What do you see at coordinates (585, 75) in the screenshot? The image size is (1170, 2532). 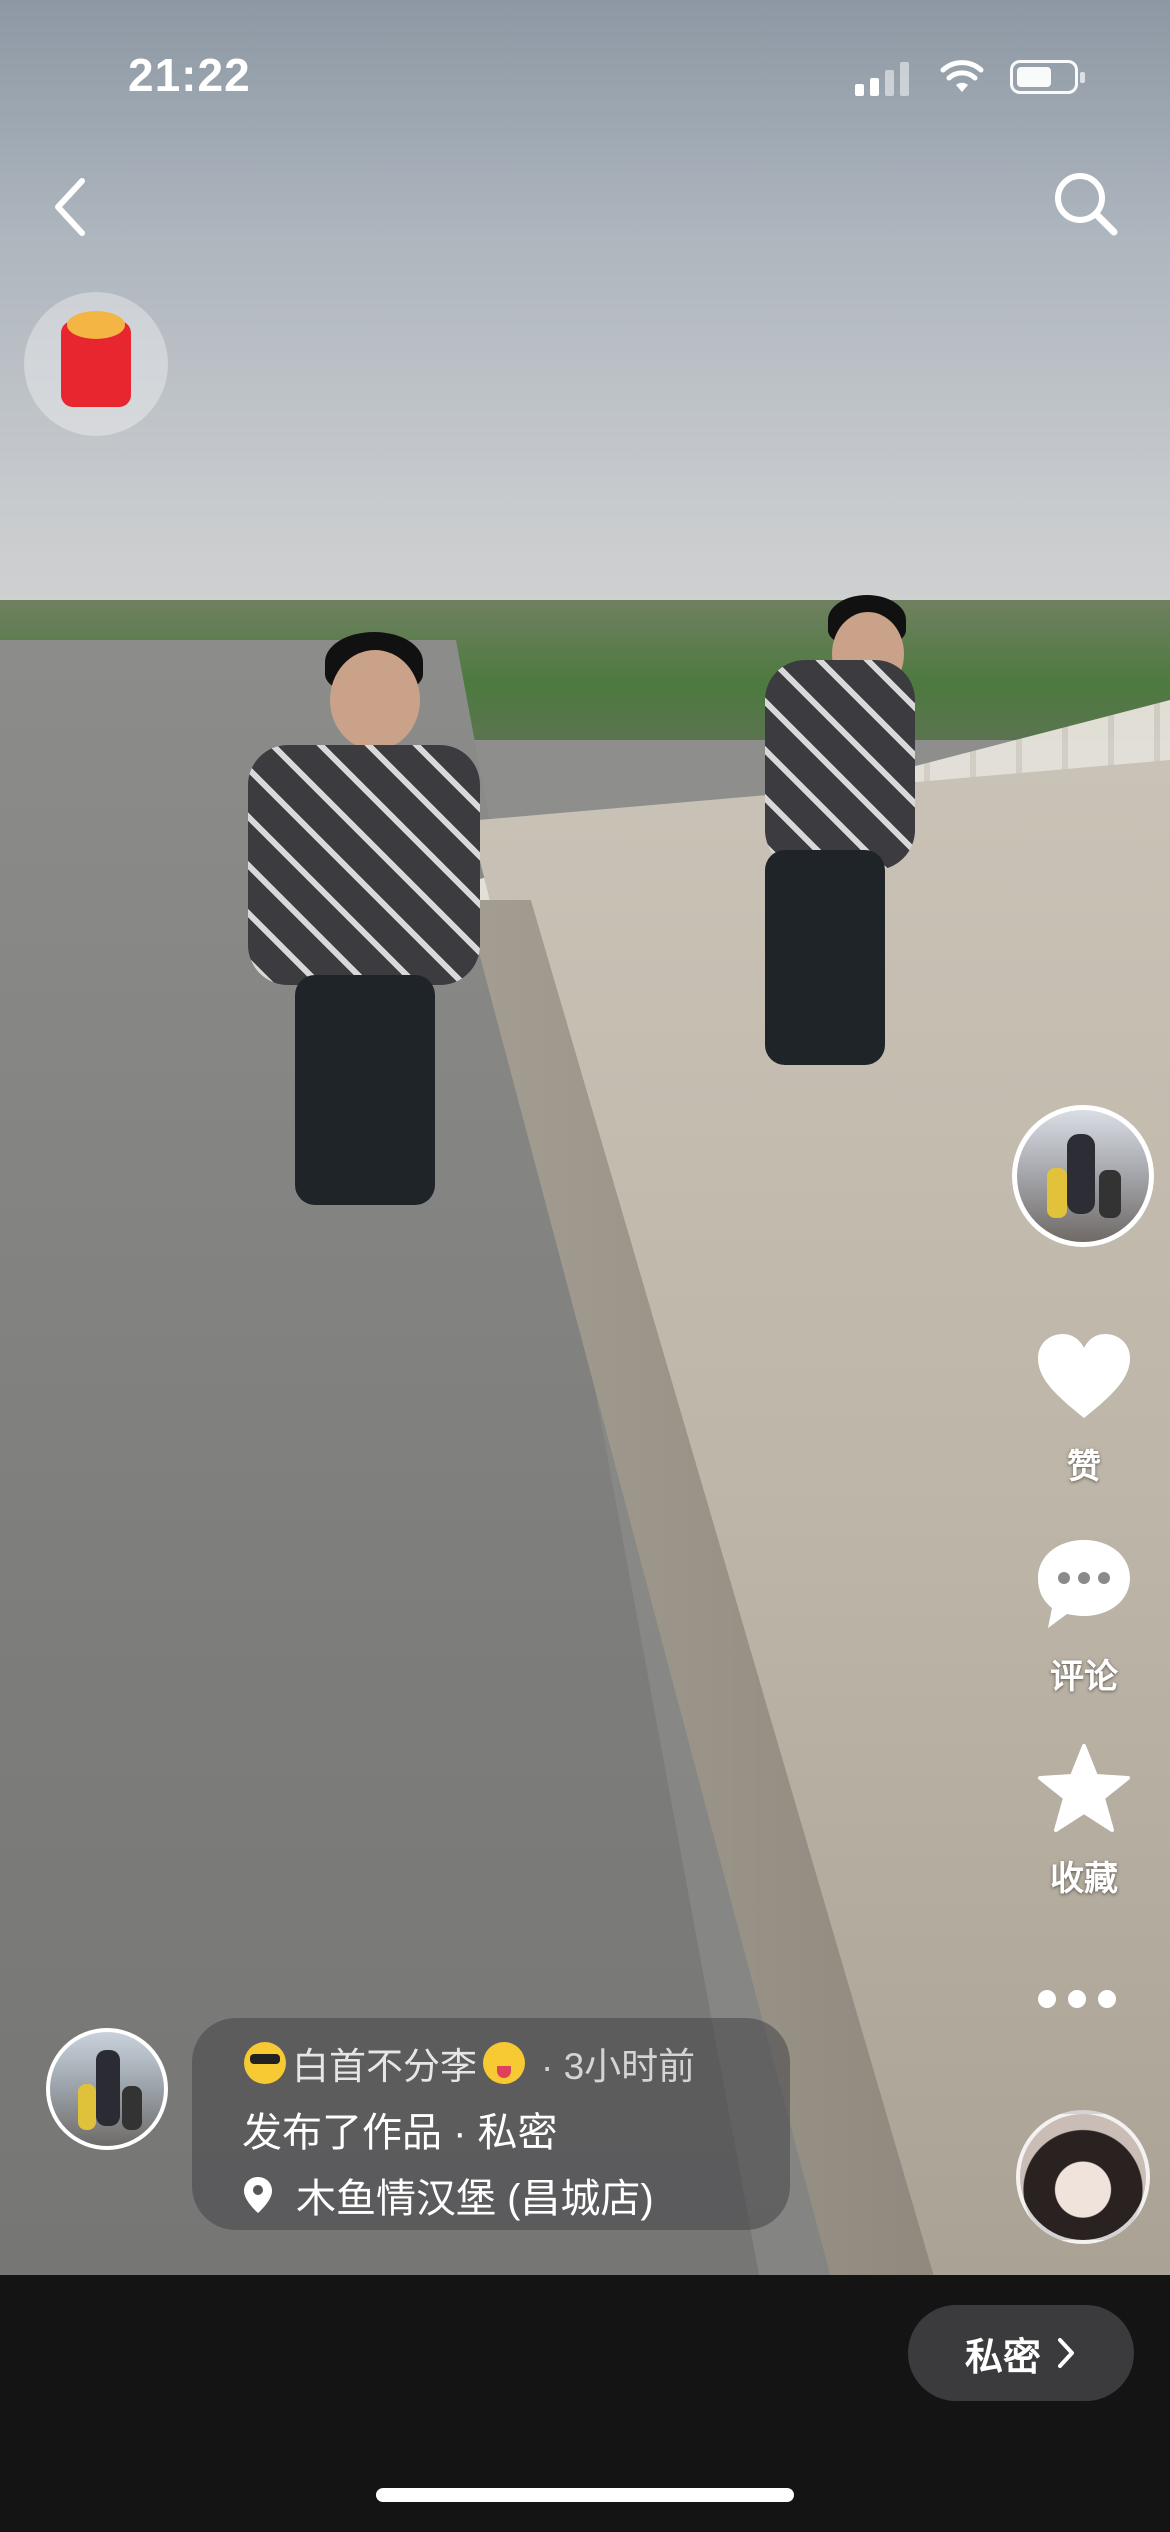 I see `status-bar: 21:22` at bounding box center [585, 75].